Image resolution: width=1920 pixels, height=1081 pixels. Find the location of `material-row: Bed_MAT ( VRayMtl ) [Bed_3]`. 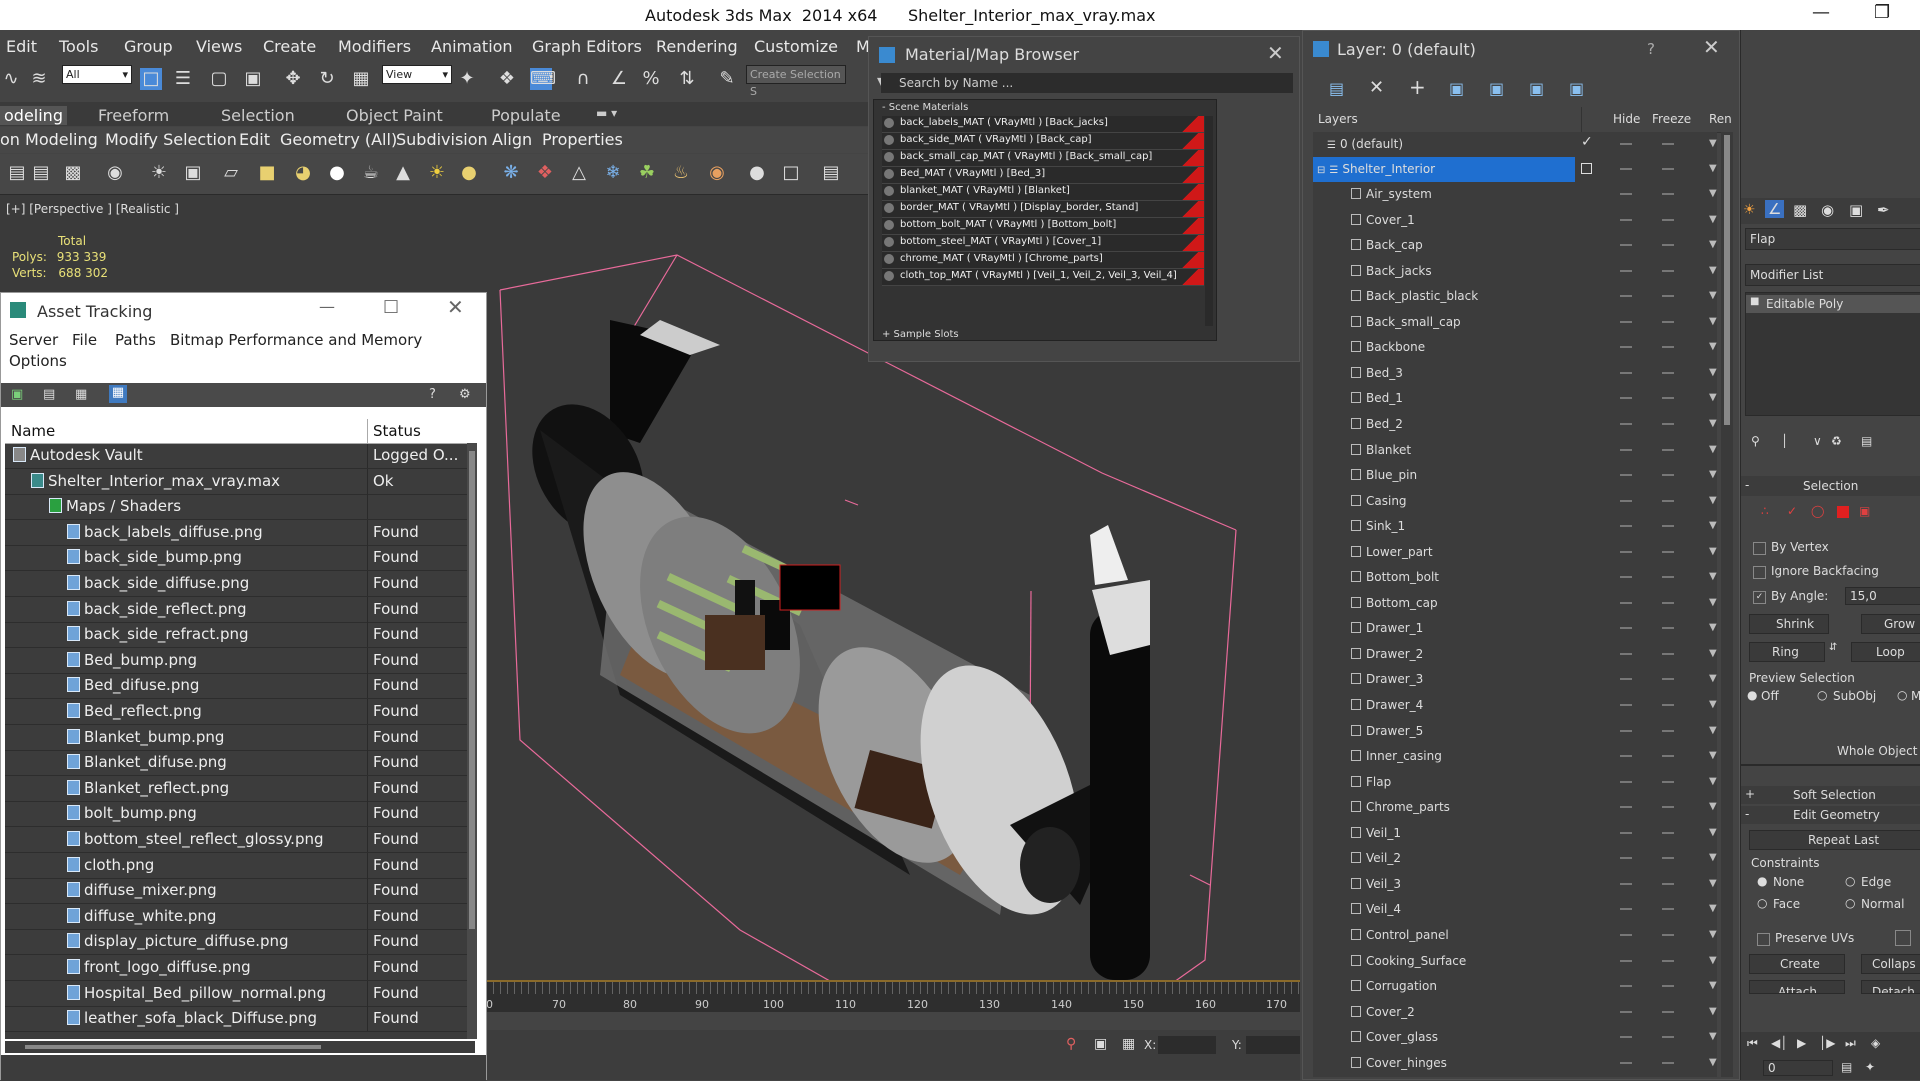

material-row: Bed_MAT ( VRayMtl ) [Bed_3] is located at coordinates (1043, 175).